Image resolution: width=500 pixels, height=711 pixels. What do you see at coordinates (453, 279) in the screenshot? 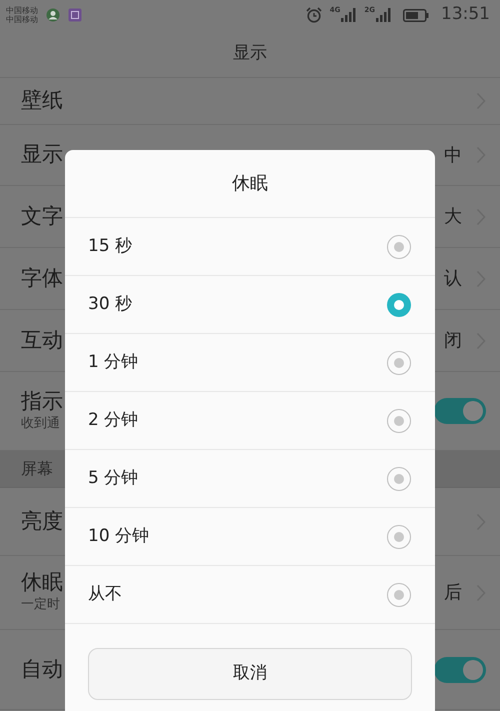
I see `setting-value: 认` at bounding box center [453, 279].